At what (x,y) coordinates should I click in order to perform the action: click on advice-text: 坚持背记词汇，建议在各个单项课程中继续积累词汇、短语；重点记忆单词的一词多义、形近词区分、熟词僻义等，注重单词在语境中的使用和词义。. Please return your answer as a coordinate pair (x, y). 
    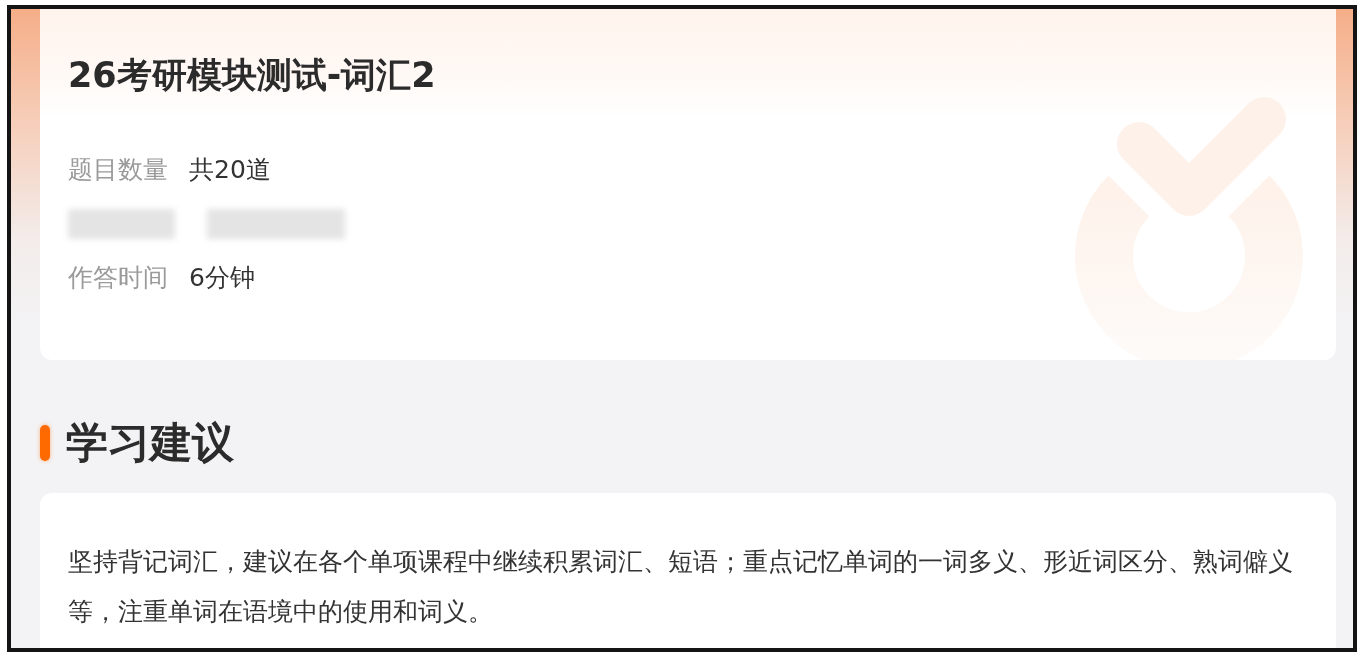
    Looking at the image, I should click on (681, 587).